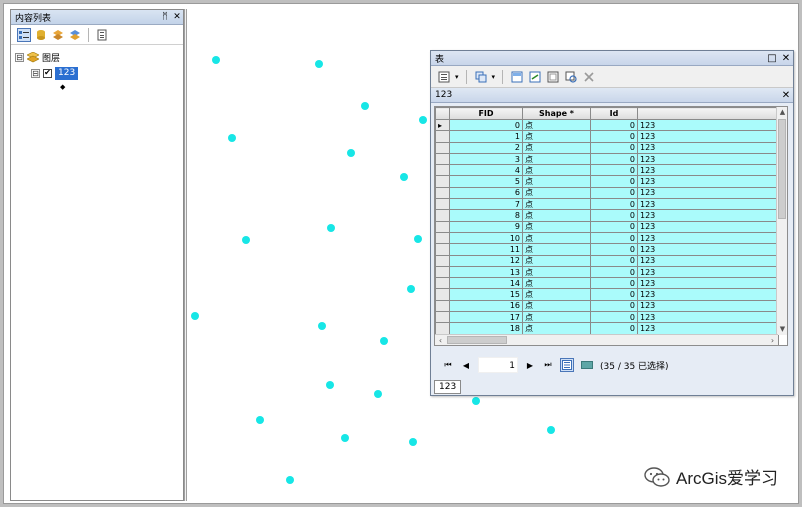  I want to click on table-row: 15 点 0 123, so click(607, 294).